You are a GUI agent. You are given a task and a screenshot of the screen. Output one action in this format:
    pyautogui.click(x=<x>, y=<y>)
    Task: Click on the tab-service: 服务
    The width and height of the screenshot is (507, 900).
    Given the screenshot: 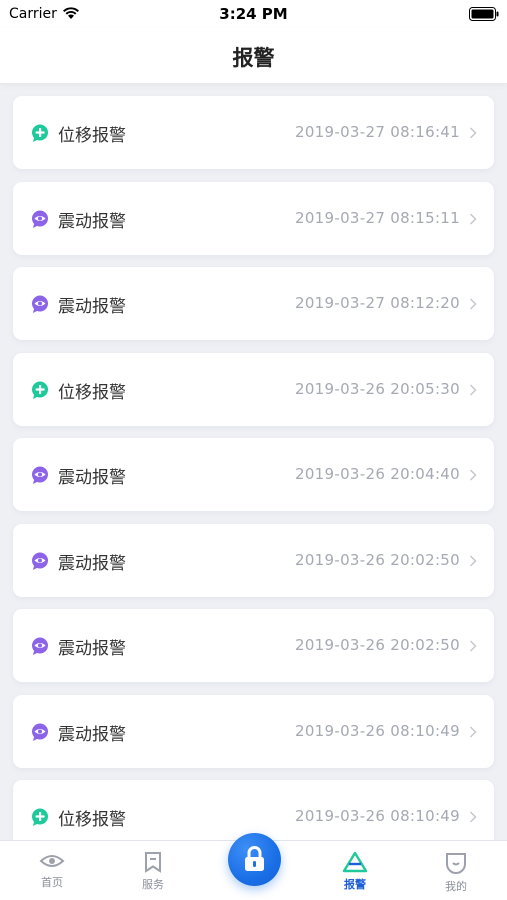 What is the action you would take?
    pyautogui.click(x=153, y=870)
    